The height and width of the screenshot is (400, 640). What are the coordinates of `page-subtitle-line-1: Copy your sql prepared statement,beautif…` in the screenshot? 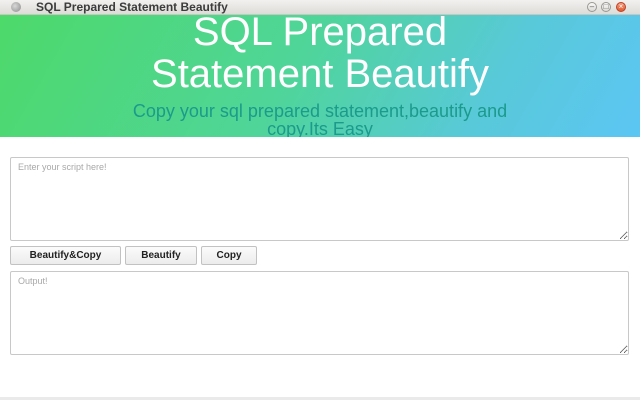 It's located at (320, 111).